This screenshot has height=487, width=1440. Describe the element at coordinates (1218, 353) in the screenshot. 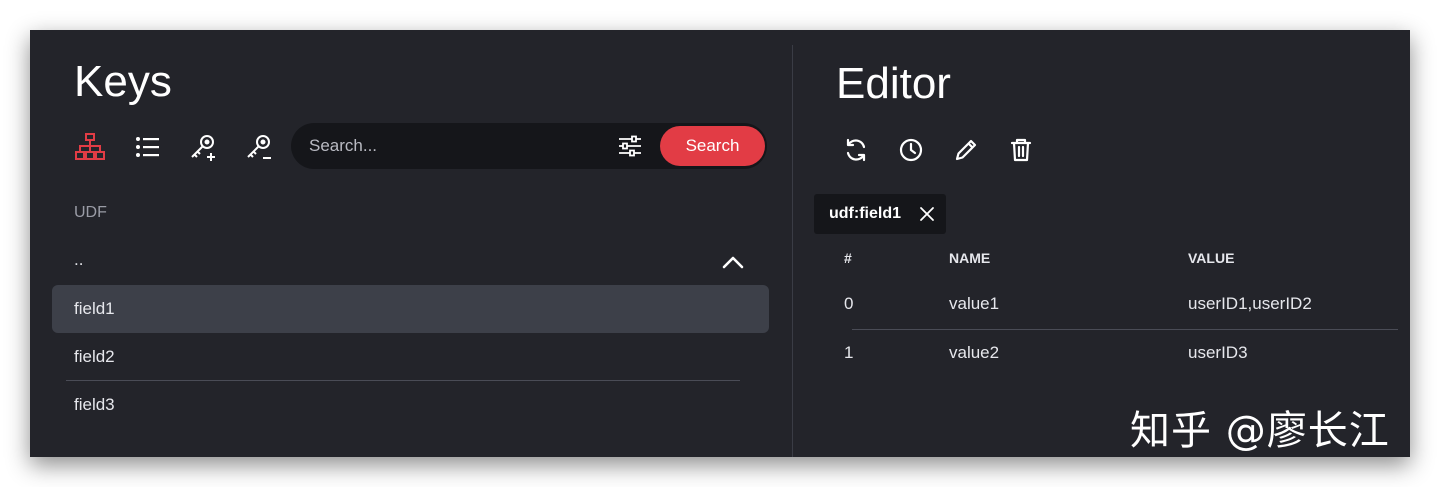

I see `cell-value: userID3` at that location.